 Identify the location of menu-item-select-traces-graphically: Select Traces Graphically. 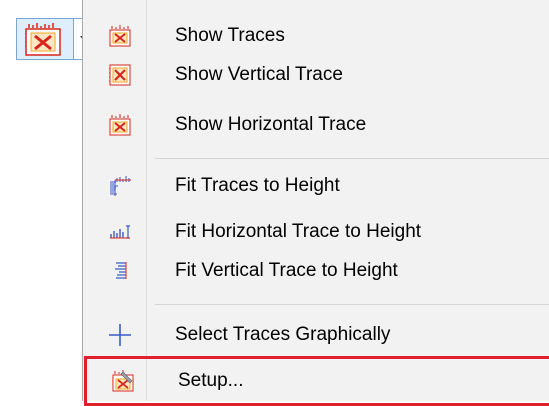
(316, 335).